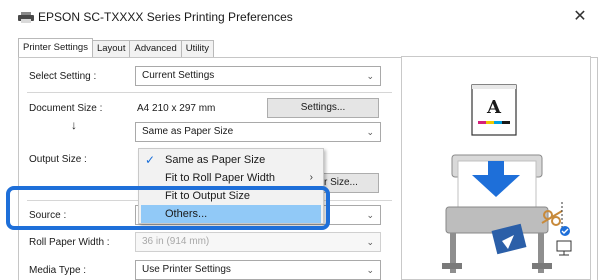 The height and width of the screenshot is (280, 598). What do you see at coordinates (26, 17) in the screenshot?
I see `printer-app-icon` at bounding box center [26, 17].